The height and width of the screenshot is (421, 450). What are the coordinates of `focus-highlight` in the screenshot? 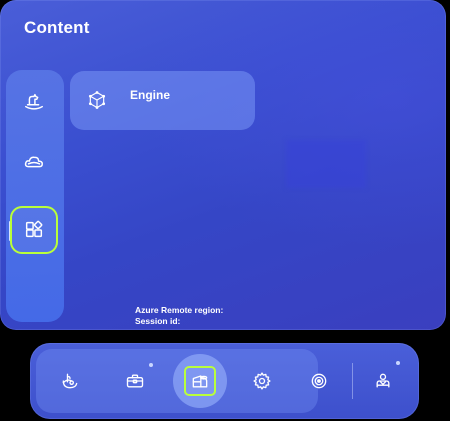 It's located at (200, 381).